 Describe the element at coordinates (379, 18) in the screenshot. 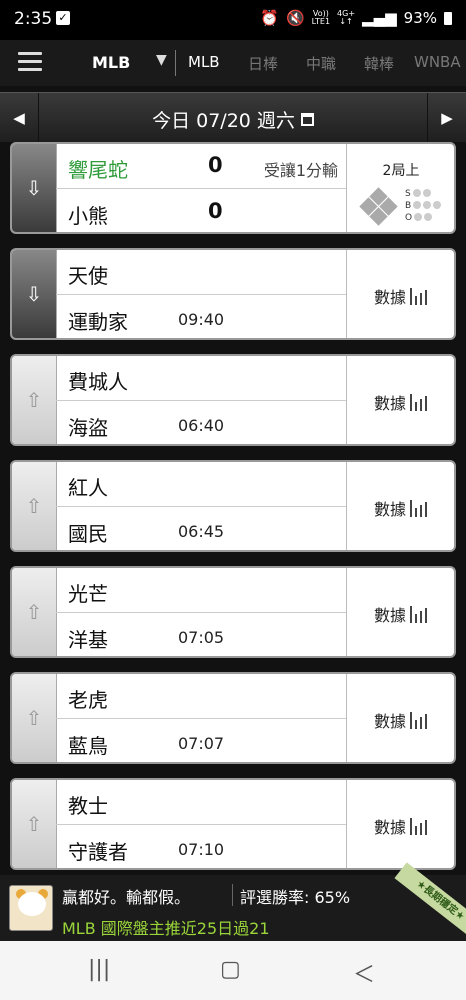

I see `signal-icon: ▂▄▆` at that location.